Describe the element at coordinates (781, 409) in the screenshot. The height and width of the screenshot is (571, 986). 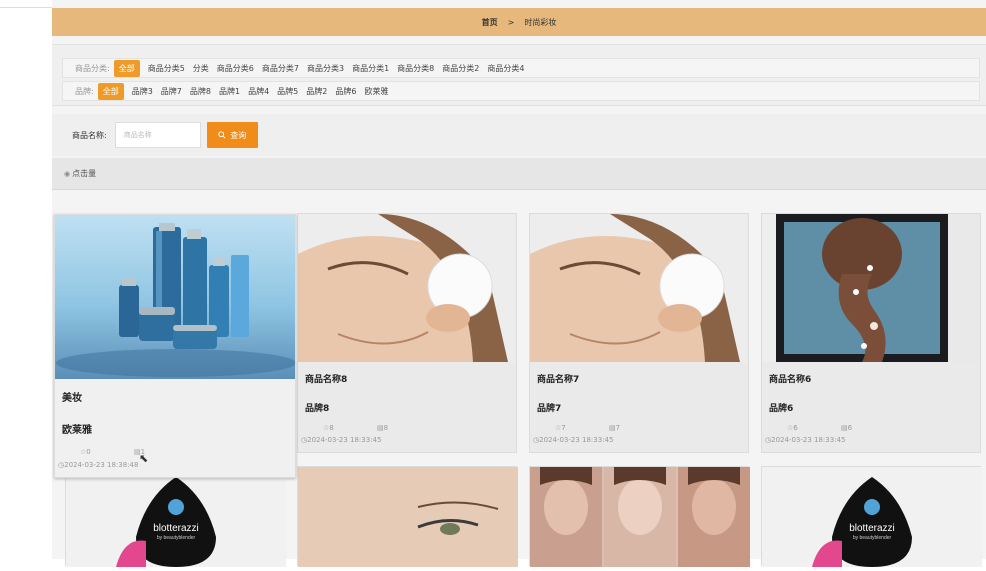
I see `product-brand: 品牌6` at that location.